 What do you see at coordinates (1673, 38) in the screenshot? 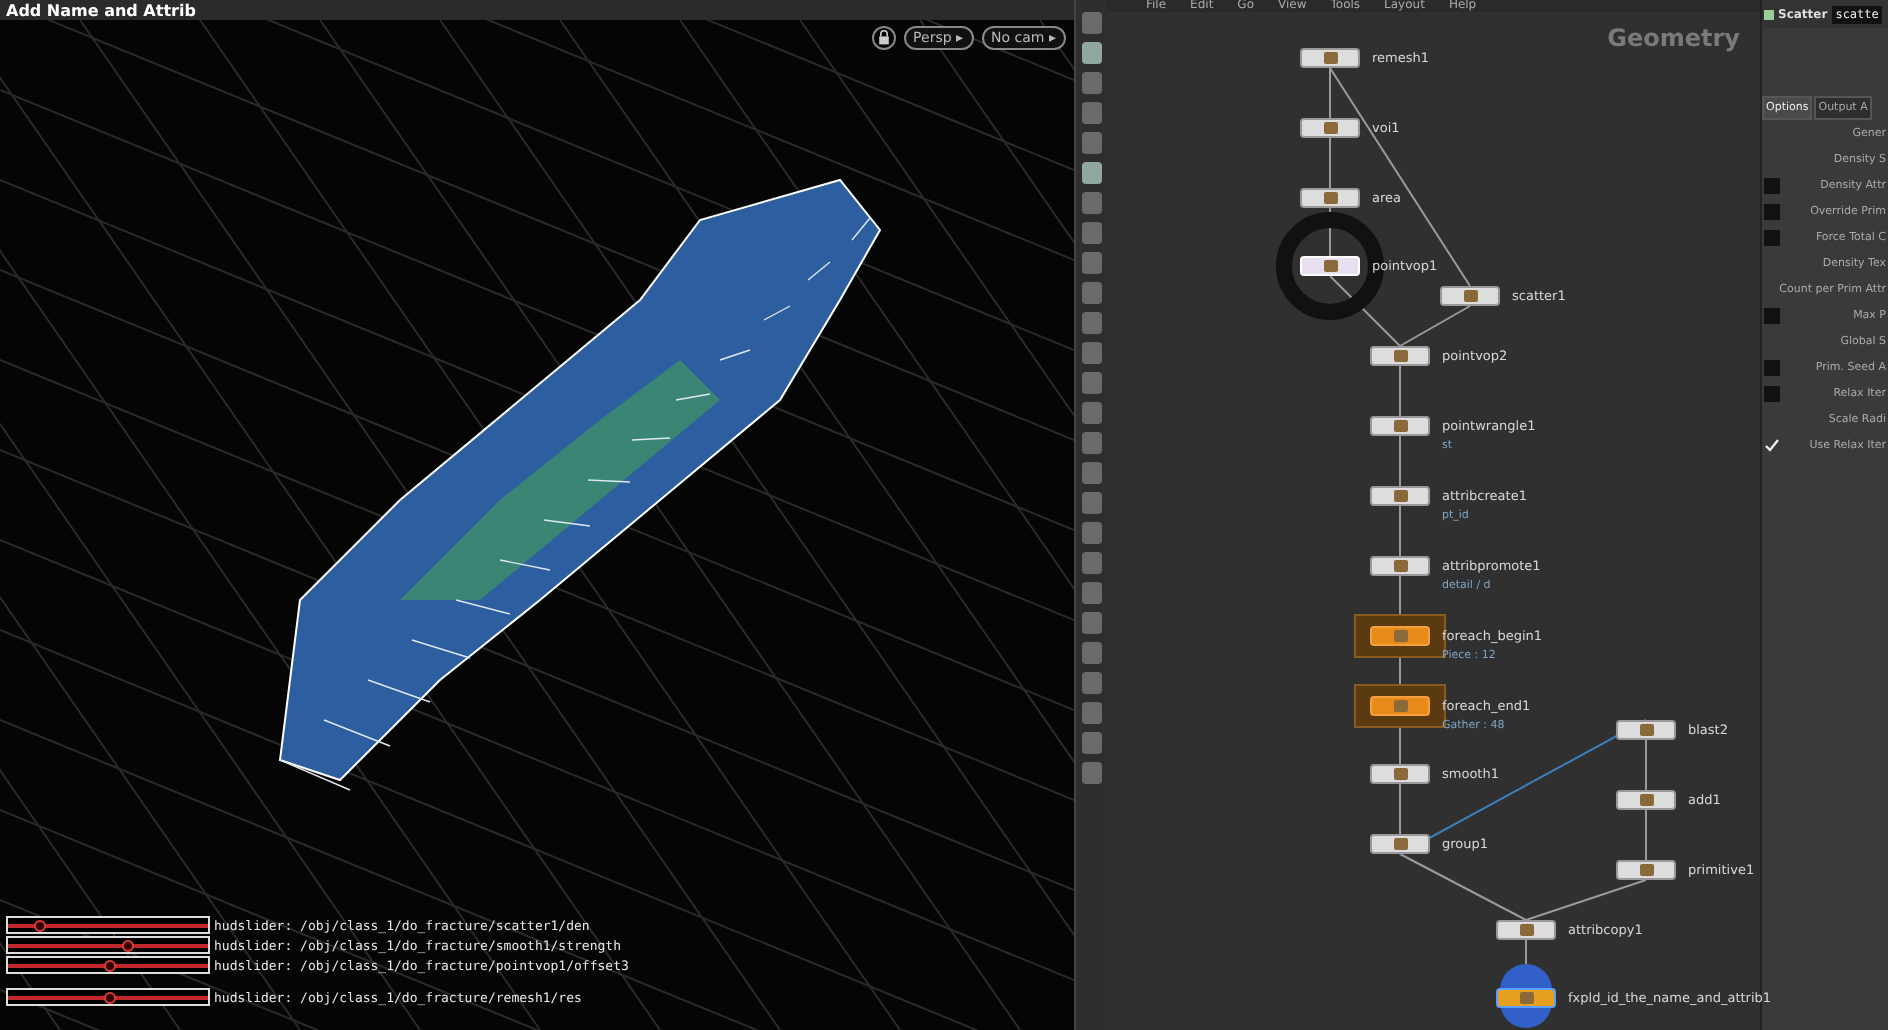
I see `context-label: Geometry` at bounding box center [1673, 38].